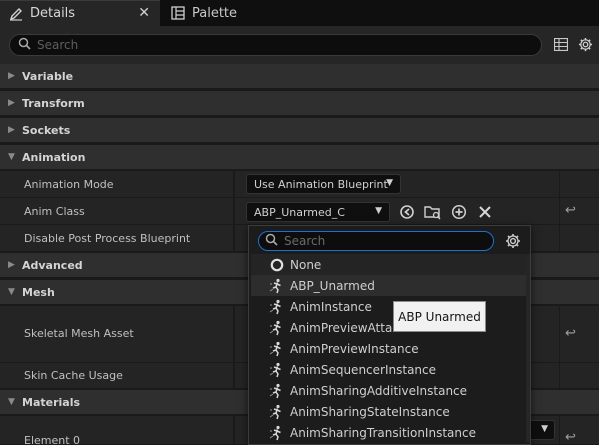  Describe the element at coordinates (52, 439) in the screenshot. I see `property-label: Element 0` at that location.